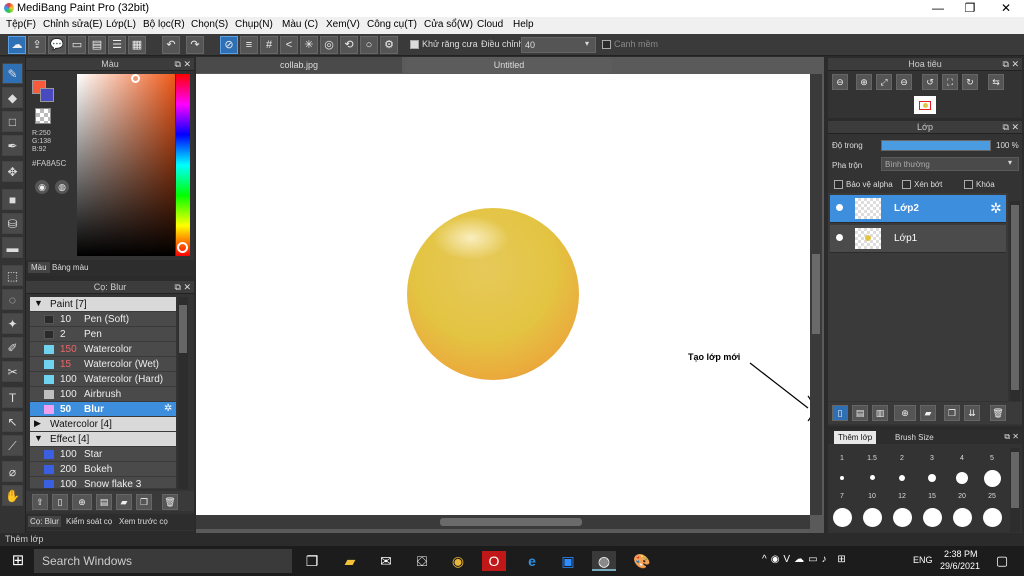 The image size is (1024, 576). Describe the element at coordinates (126, 165) in the screenshot. I see `saturation-value-picker` at that location.